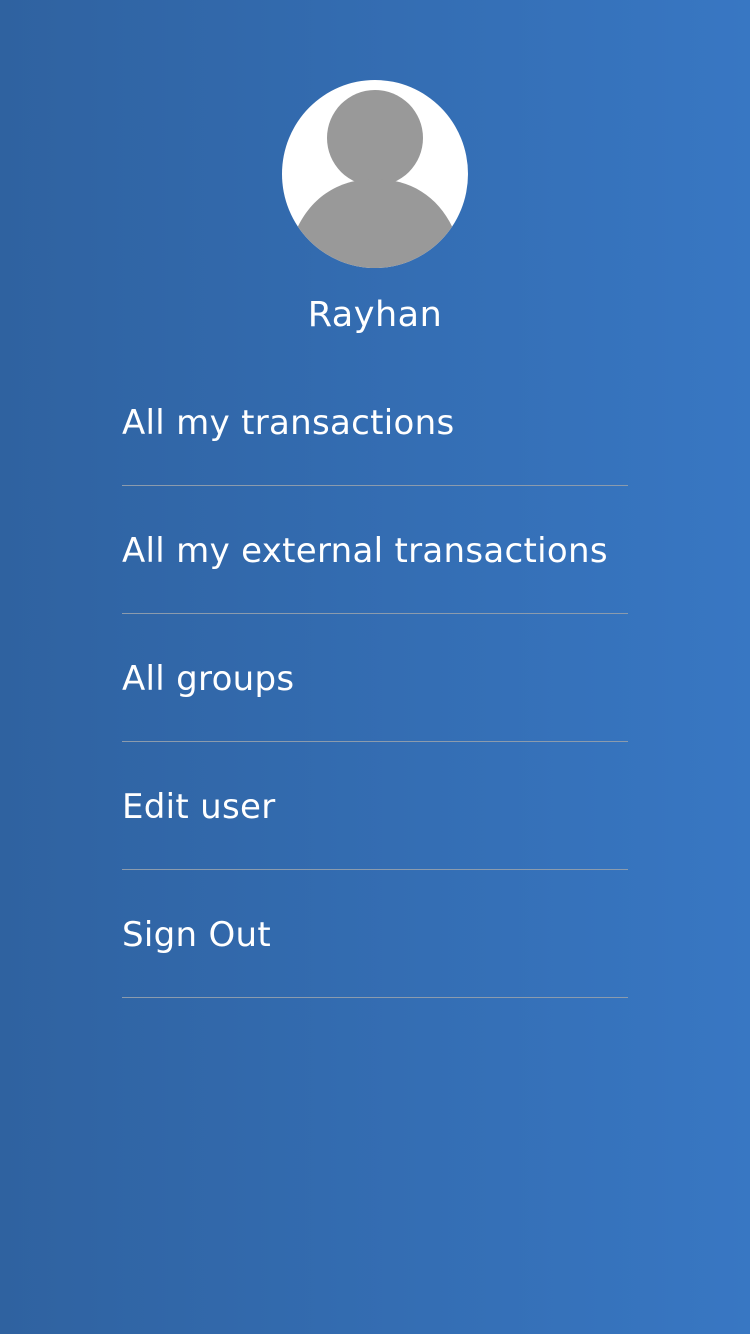 The width and height of the screenshot is (750, 1334). Describe the element at coordinates (199, 807) in the screenshot. I see `menu-item-label: Edit user` at that location.